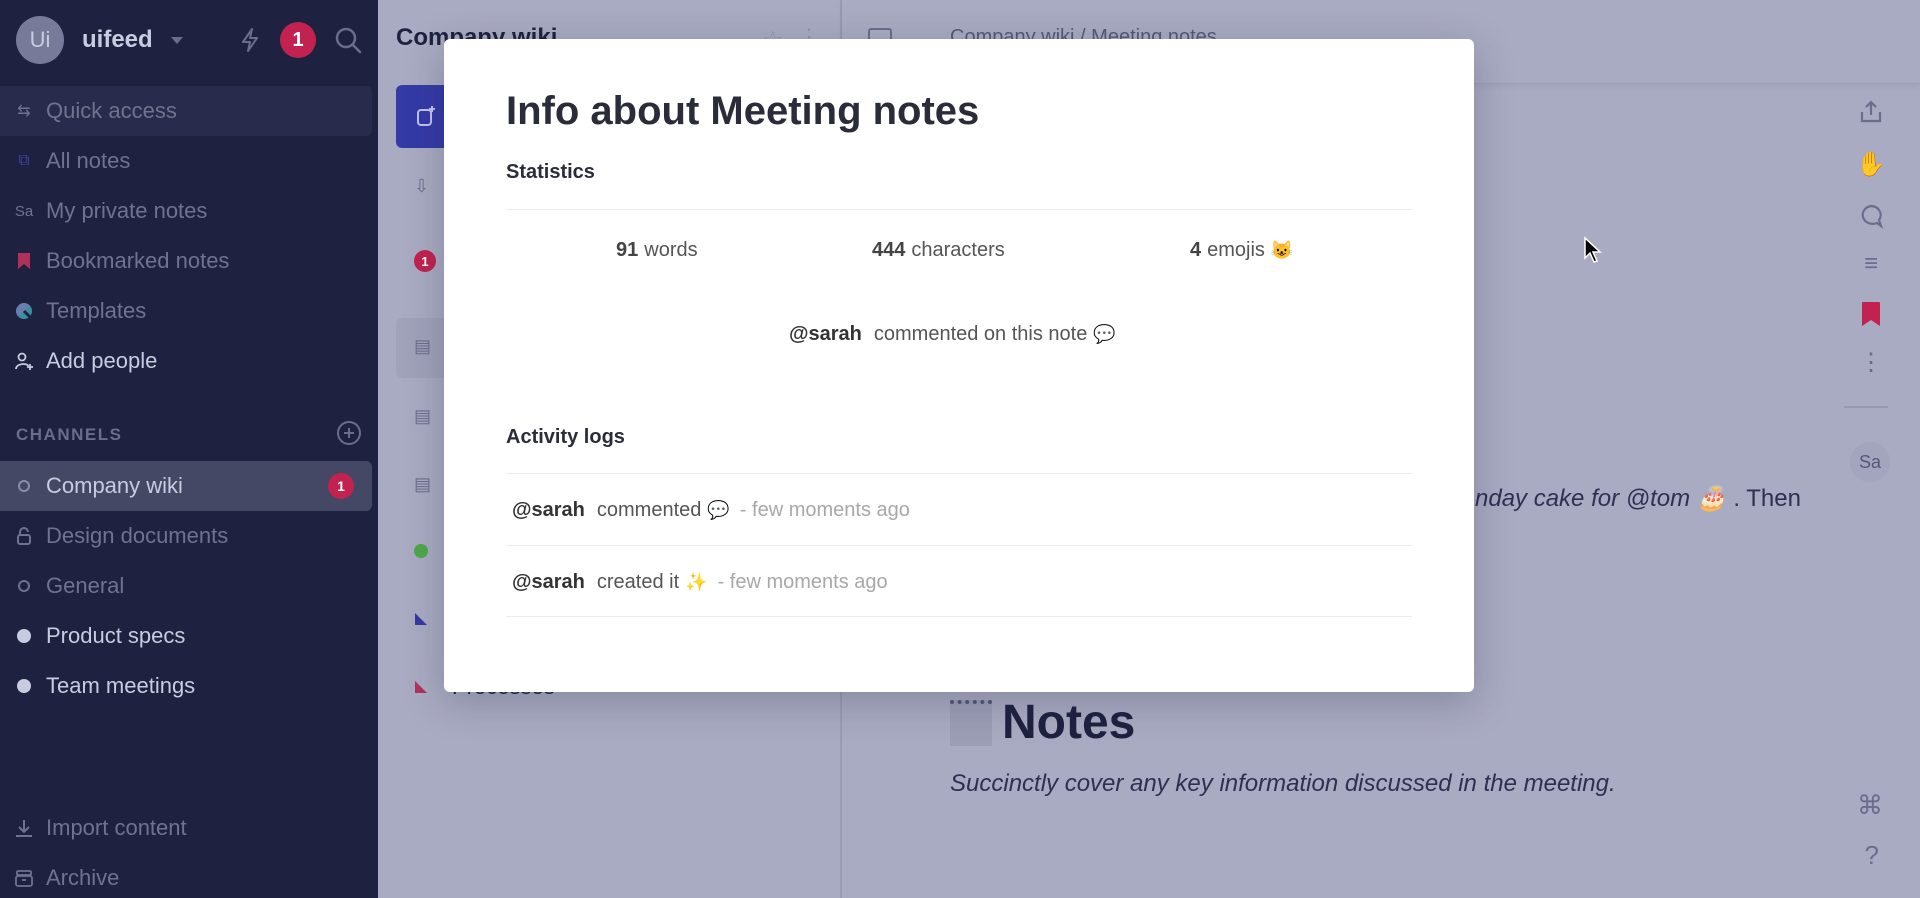 This screenshot has width=1920, height=898. I want to click on templates-icon, so click(24, 311).